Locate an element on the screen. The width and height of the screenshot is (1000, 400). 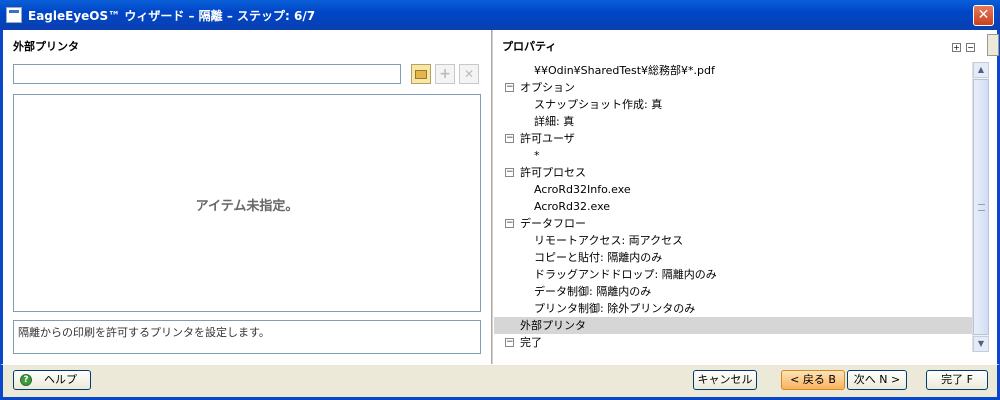
tree-item: ¥¥Odin¥SharedTest¥総務部¥*.pdf is located at coordinates (733, 70).